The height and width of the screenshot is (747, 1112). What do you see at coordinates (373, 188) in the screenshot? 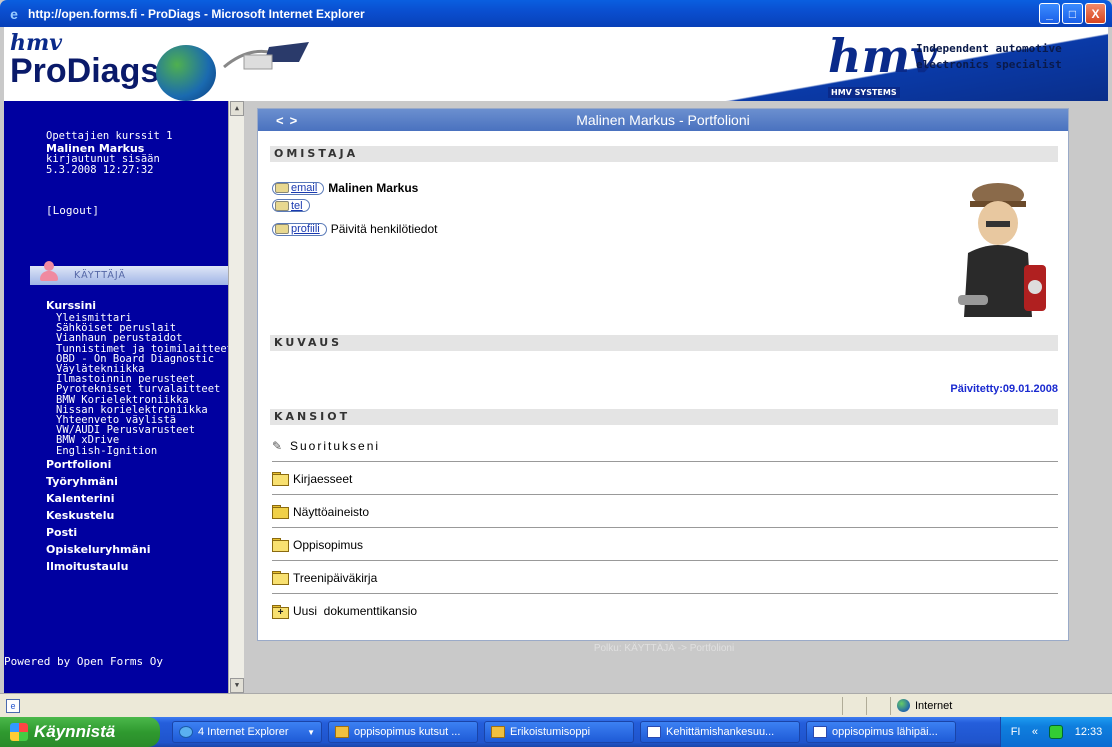
I see `owner-name: Malinen Markus` at bounding box center [373, 188].